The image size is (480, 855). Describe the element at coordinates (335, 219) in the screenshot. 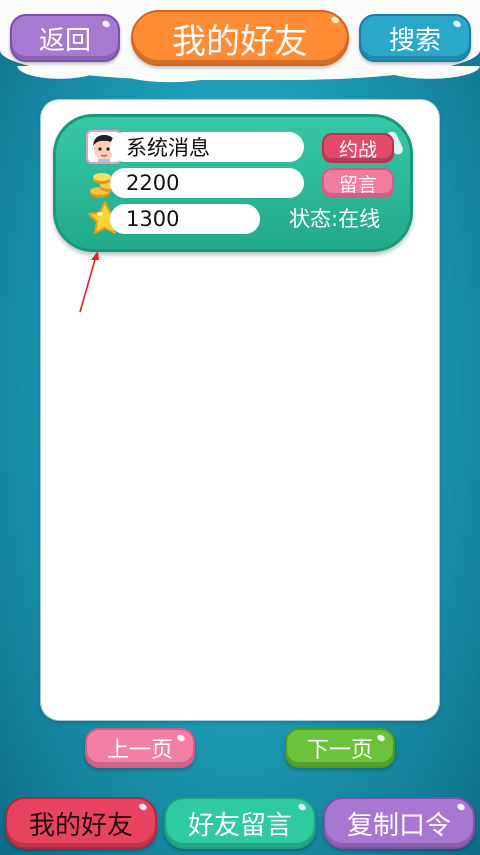

I see `online-status: 状态:在线` at that location.